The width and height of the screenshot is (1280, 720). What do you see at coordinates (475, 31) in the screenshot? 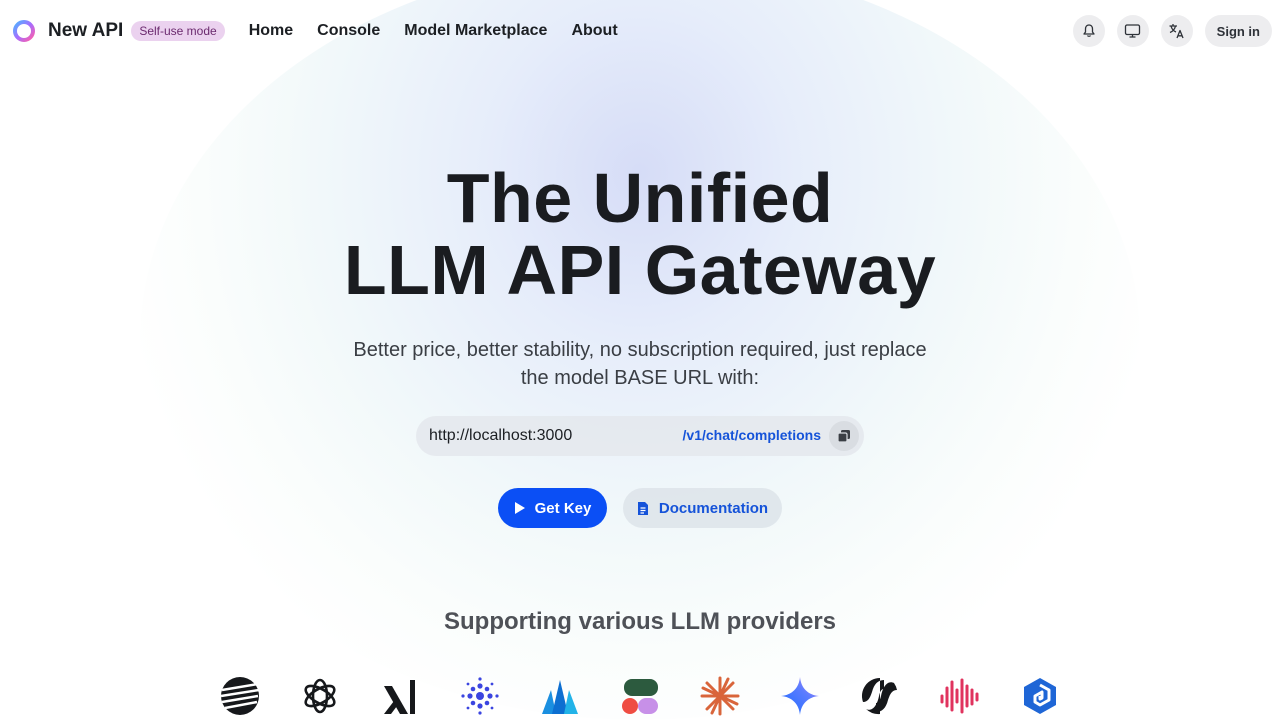
I see `nav-model-marketplace: Model Marketplace` at bounding box center [475, 31].